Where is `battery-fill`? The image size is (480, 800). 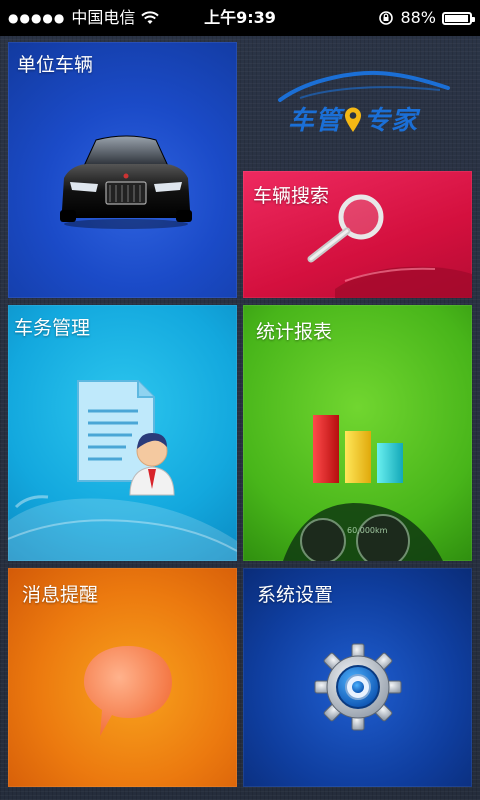
battery-fill is located at coordinates (456, 18).